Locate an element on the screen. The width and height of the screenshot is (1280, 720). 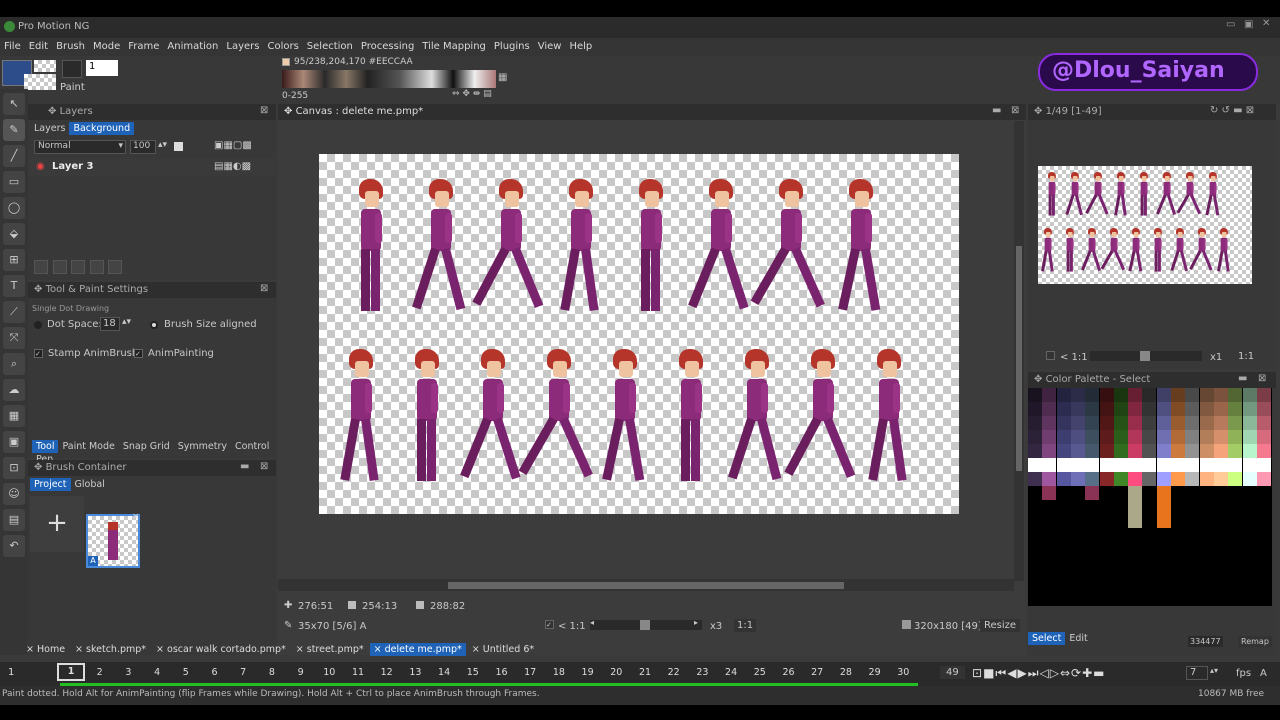
frame-cell: 3 is located at coordinates (128, 672).